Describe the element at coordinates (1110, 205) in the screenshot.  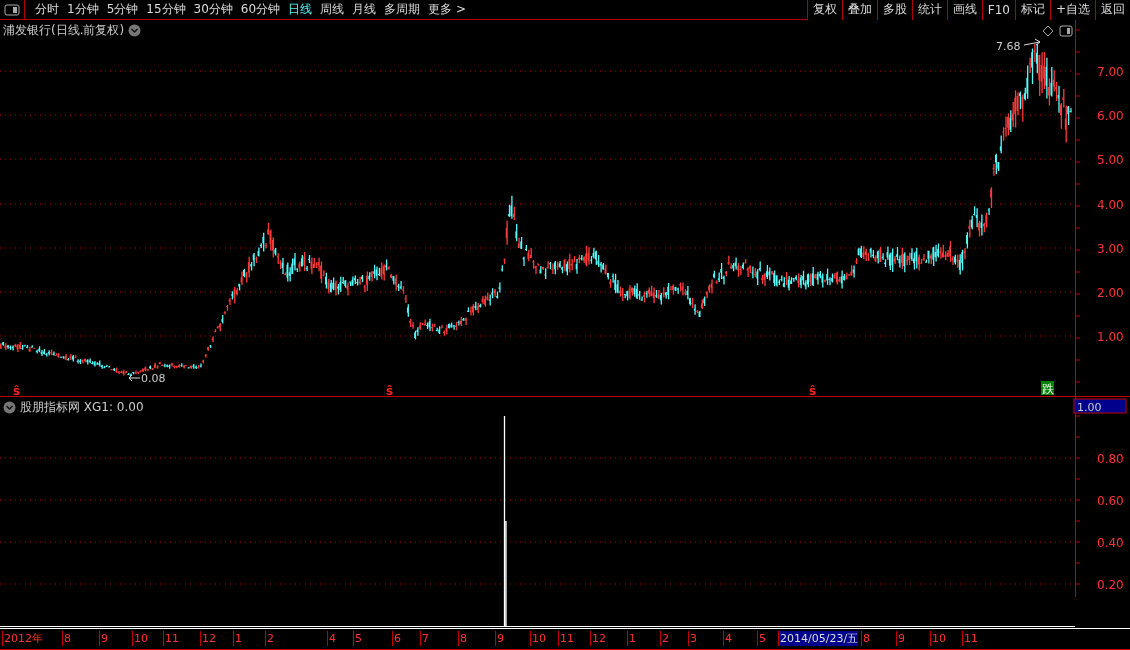
I see `price-axis-label: 4.00` at that location.